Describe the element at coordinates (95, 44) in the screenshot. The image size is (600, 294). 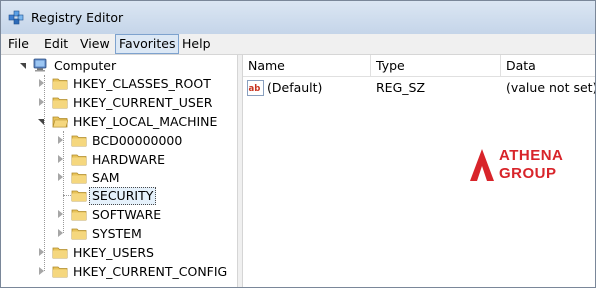
I see `menu-view: View` at that location.